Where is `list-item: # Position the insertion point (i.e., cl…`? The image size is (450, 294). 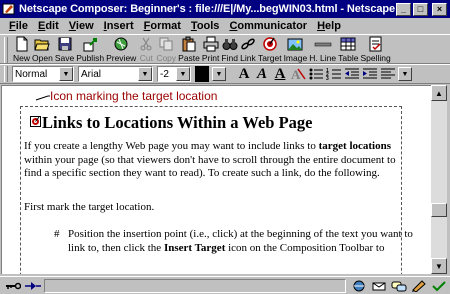
list-item: # Position the insertion point (i.e., cl… is located at coordinates (233, 241).